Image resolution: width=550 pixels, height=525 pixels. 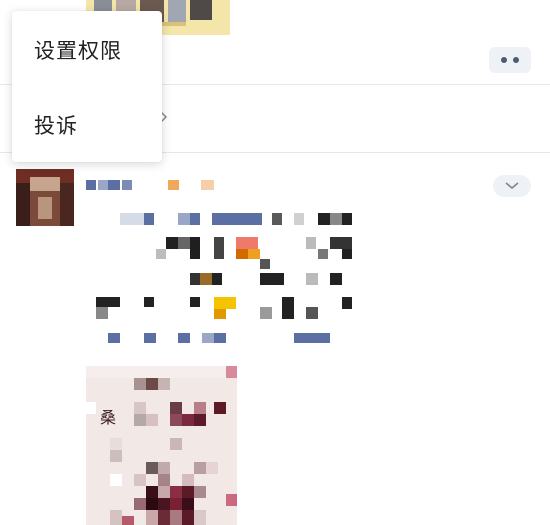 What do you see at coordinates (161, 445) in the screenshot?
I see `post-image: 桑` at bounding box center [161, 445].